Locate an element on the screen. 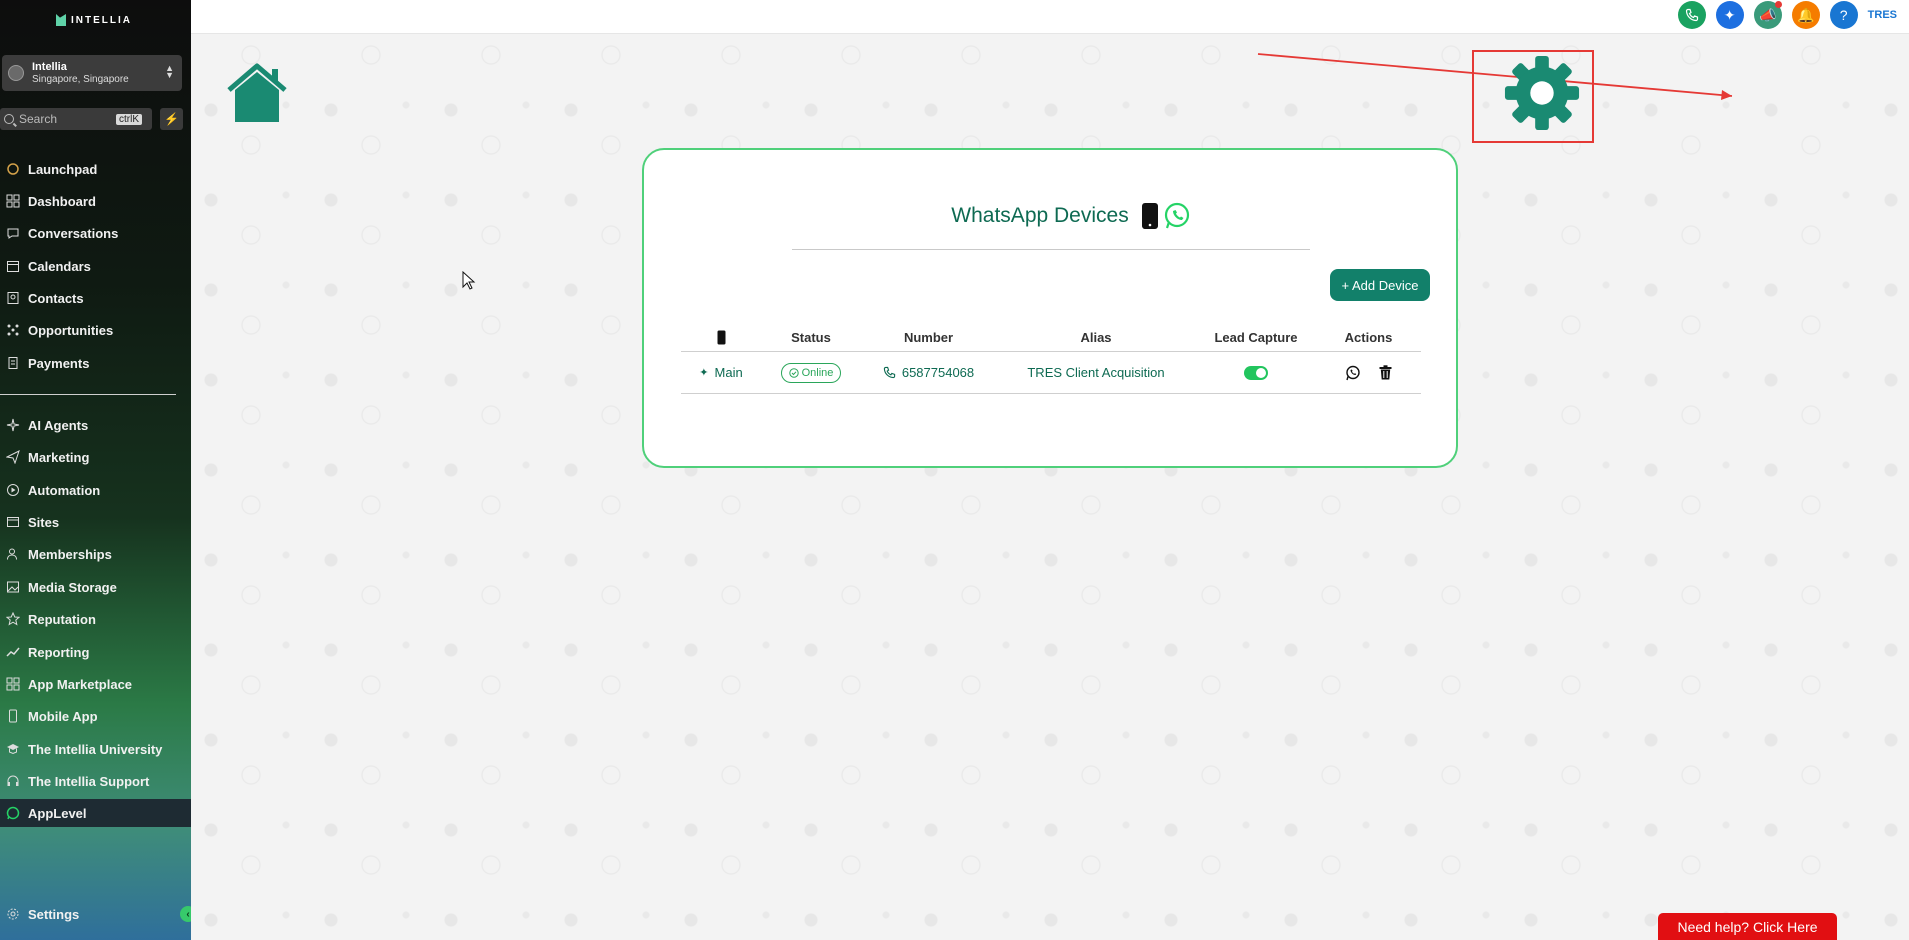 Image resolution: width=1909 pixels, height=940 pixels. chat-icon is located at coordinates (13, 233).